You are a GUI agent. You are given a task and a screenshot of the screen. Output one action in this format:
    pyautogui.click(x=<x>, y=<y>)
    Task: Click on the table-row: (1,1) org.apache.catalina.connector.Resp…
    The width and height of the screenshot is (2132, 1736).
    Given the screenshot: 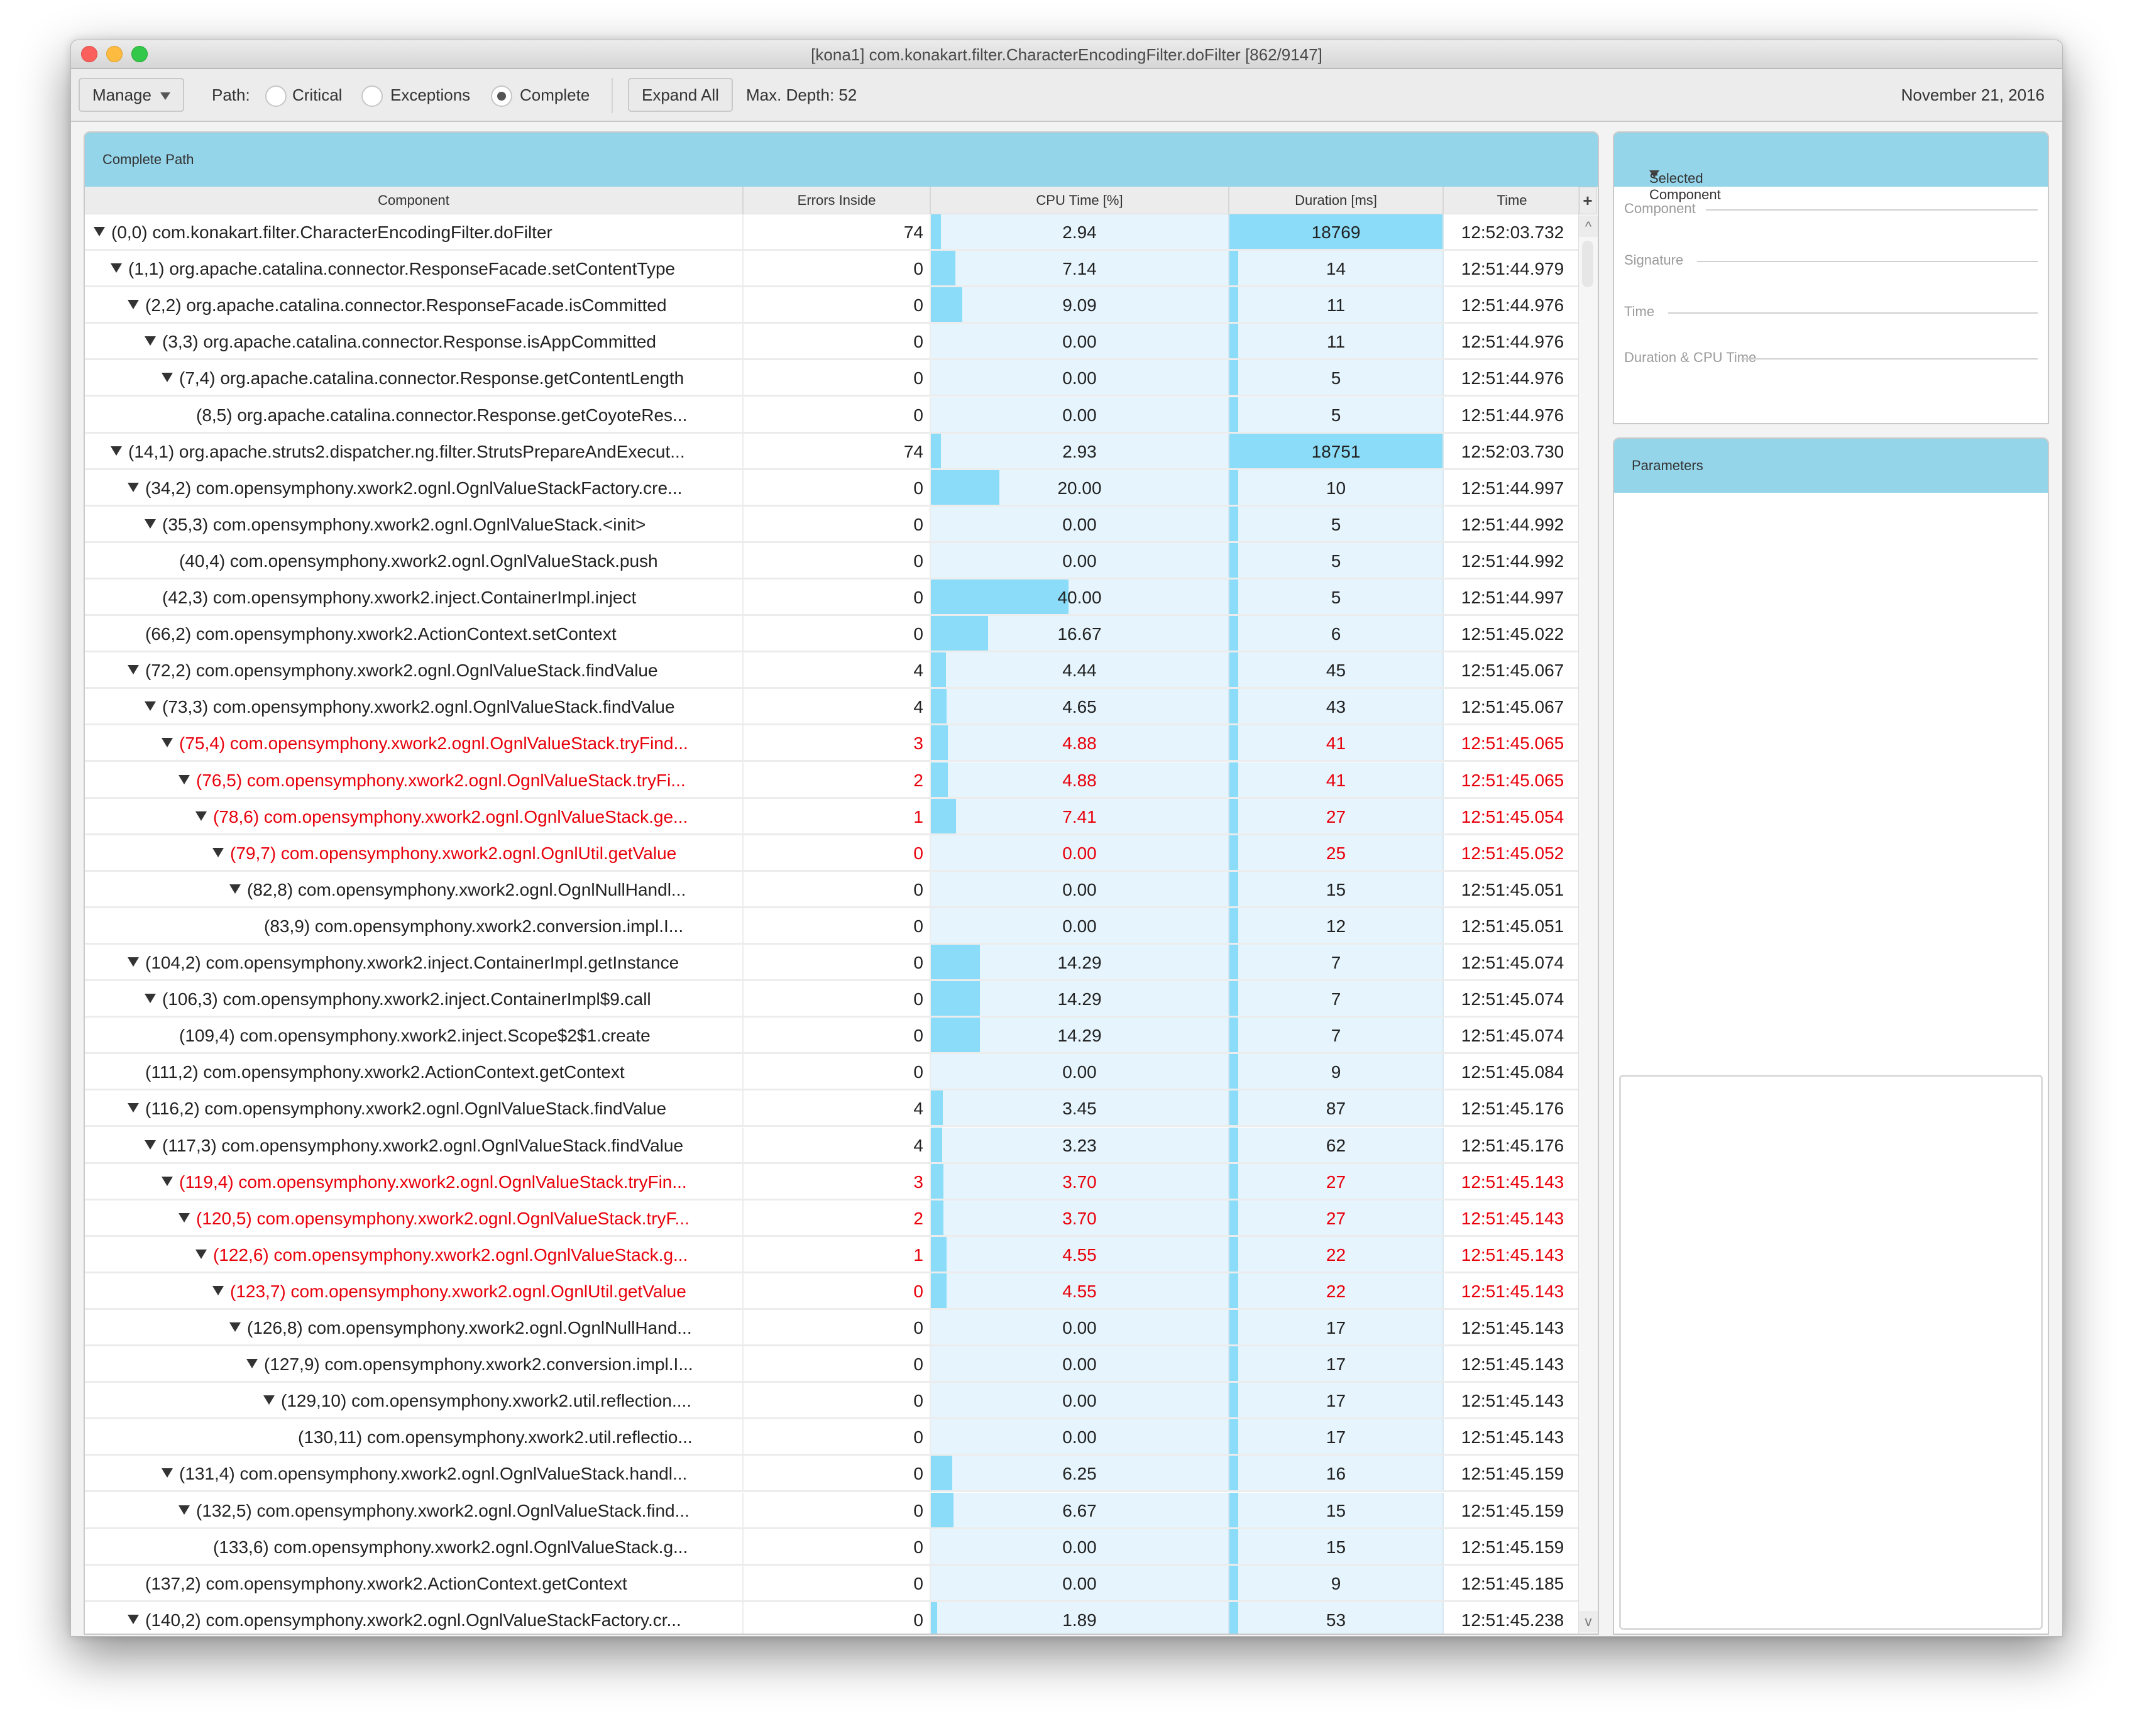 What is the action you would take?
    pyautogui.click(x=832, y=270)
    